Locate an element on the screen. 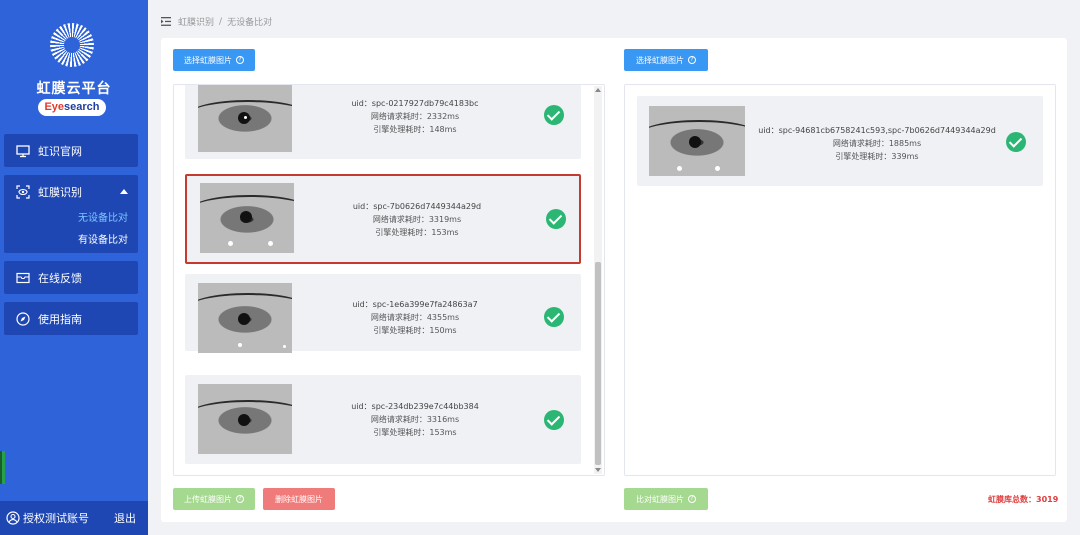 This screenshot has height=535, width=1080. item-network-time: 网络请求耗时：2332ms is located at coordinates (415, 116).